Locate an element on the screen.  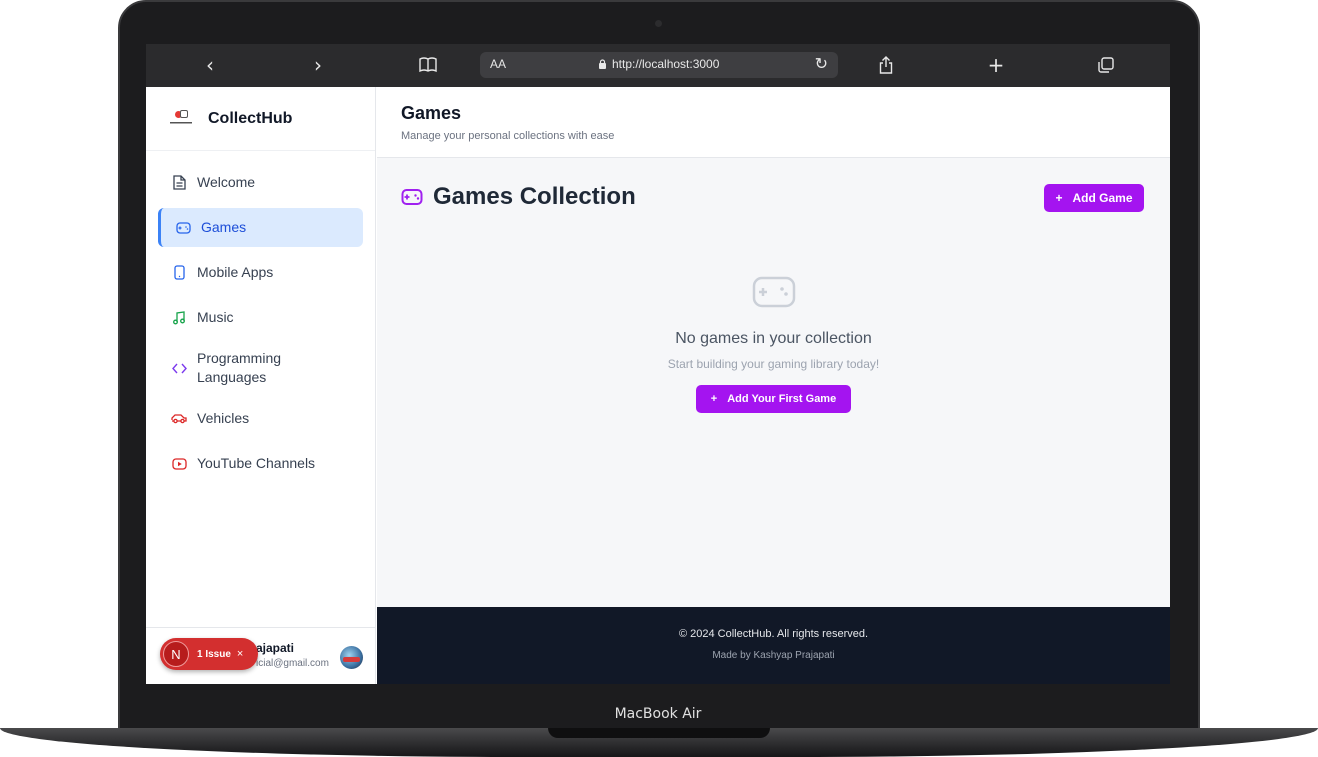
footer-copyright: © 2024 CollectHub. All rights reserved. is located at coordinates (773, 634).